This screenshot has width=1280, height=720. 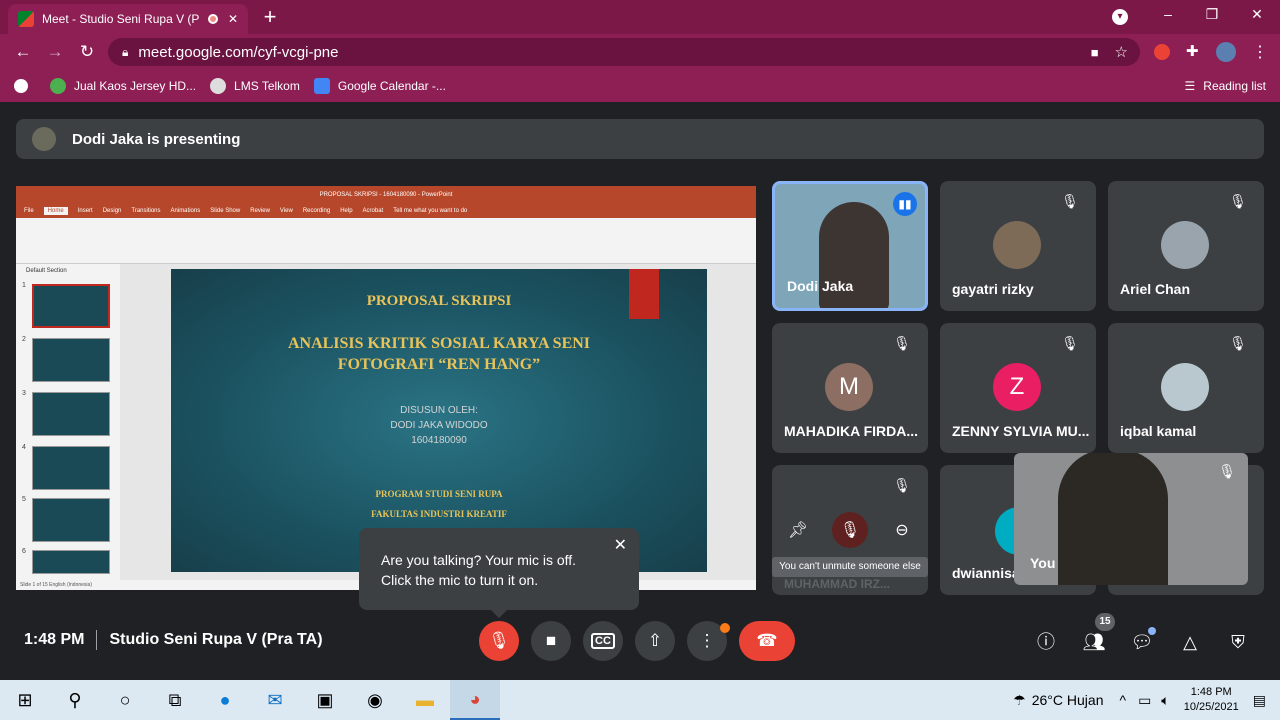 I want to click on camera-icon: ■, so click(x=551, y=640).